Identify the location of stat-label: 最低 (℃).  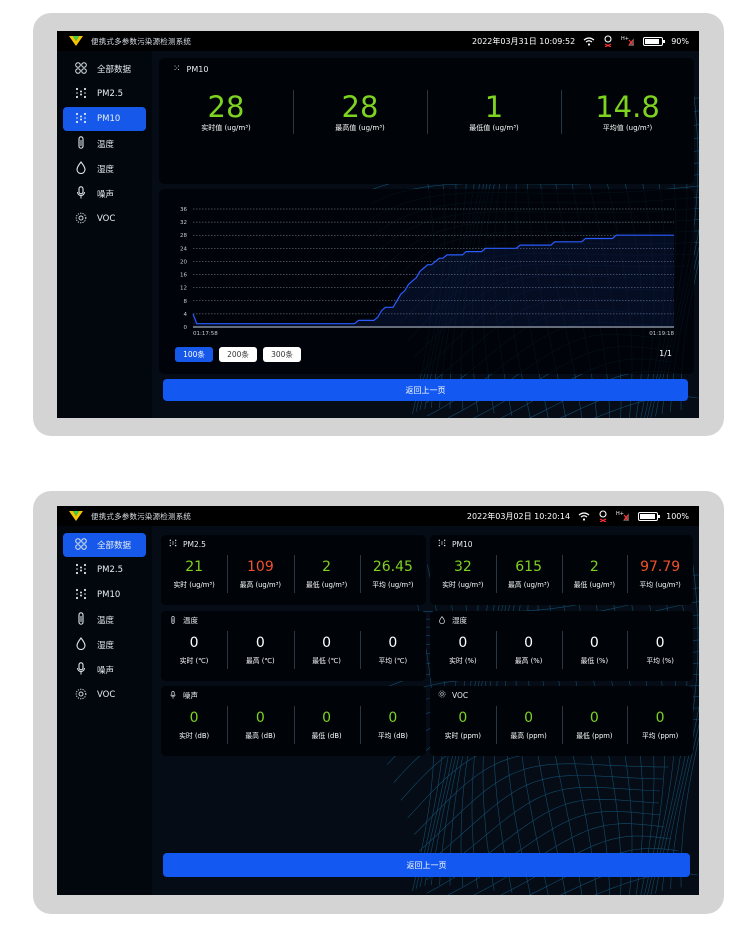
(326, 661).